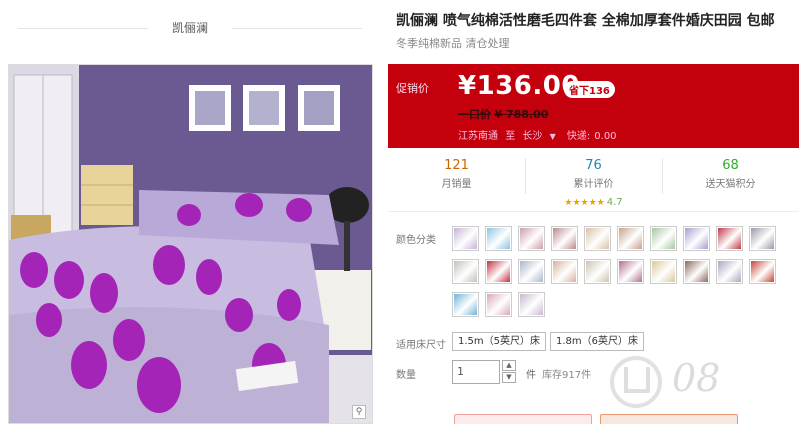  What do you see at coordinates (456, 184) in the screenshot?
I see `monthly-sales-label: 月销量` at bounding box center [456, 184].